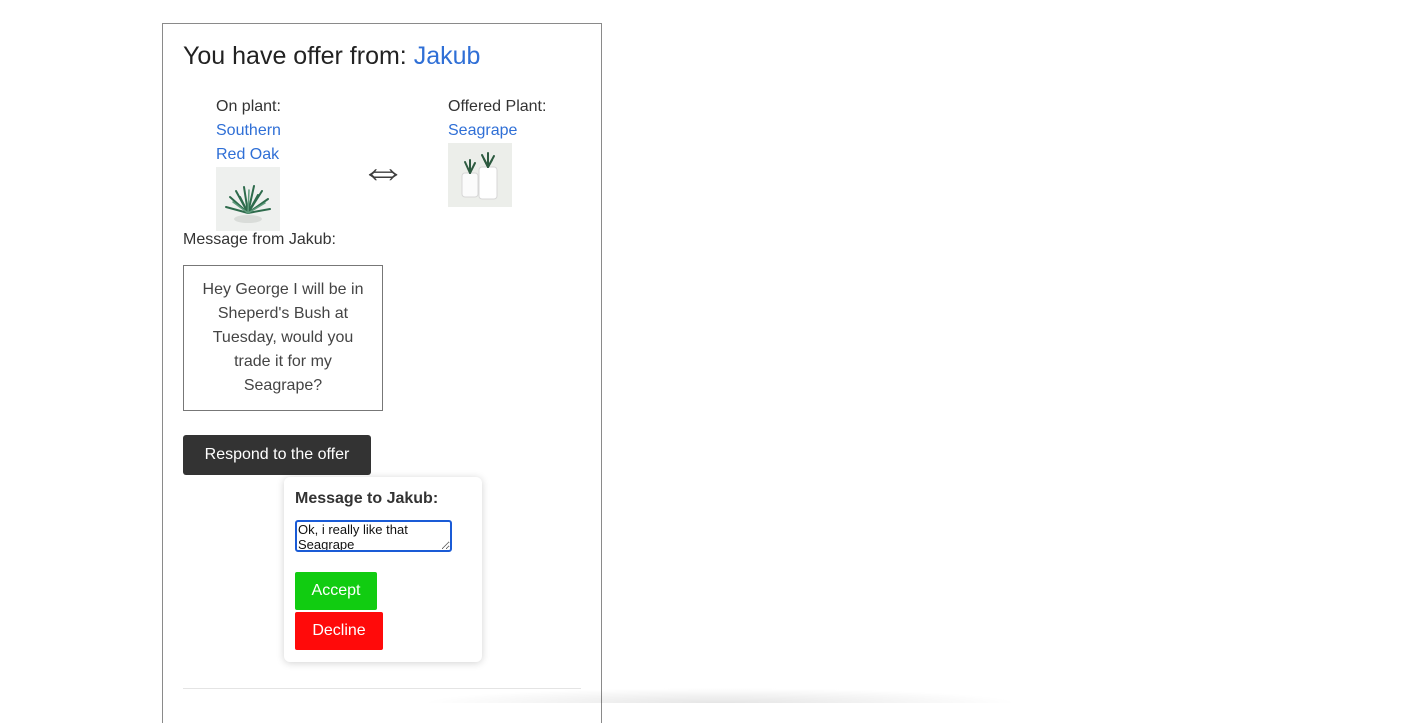 The width and height of the screenshot is (1422, 723). What do you see at coordinates (480, 175) in the screenshot?
I see `offered-plant-image` at bounding box center [480, 175].